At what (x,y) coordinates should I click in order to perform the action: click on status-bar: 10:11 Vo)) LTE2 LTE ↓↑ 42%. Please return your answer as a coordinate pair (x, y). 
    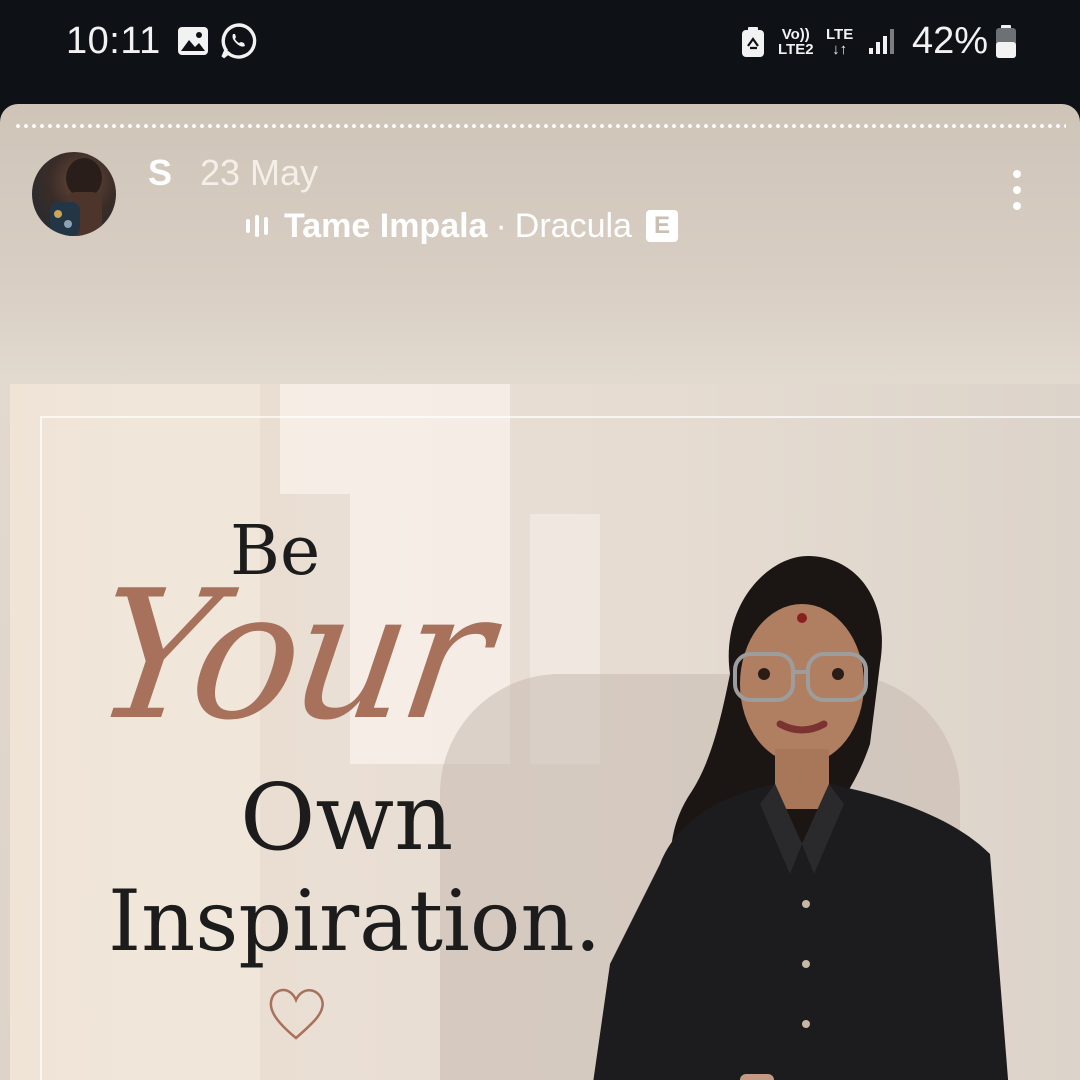
    Looking at the image, I should click on (540, 50).